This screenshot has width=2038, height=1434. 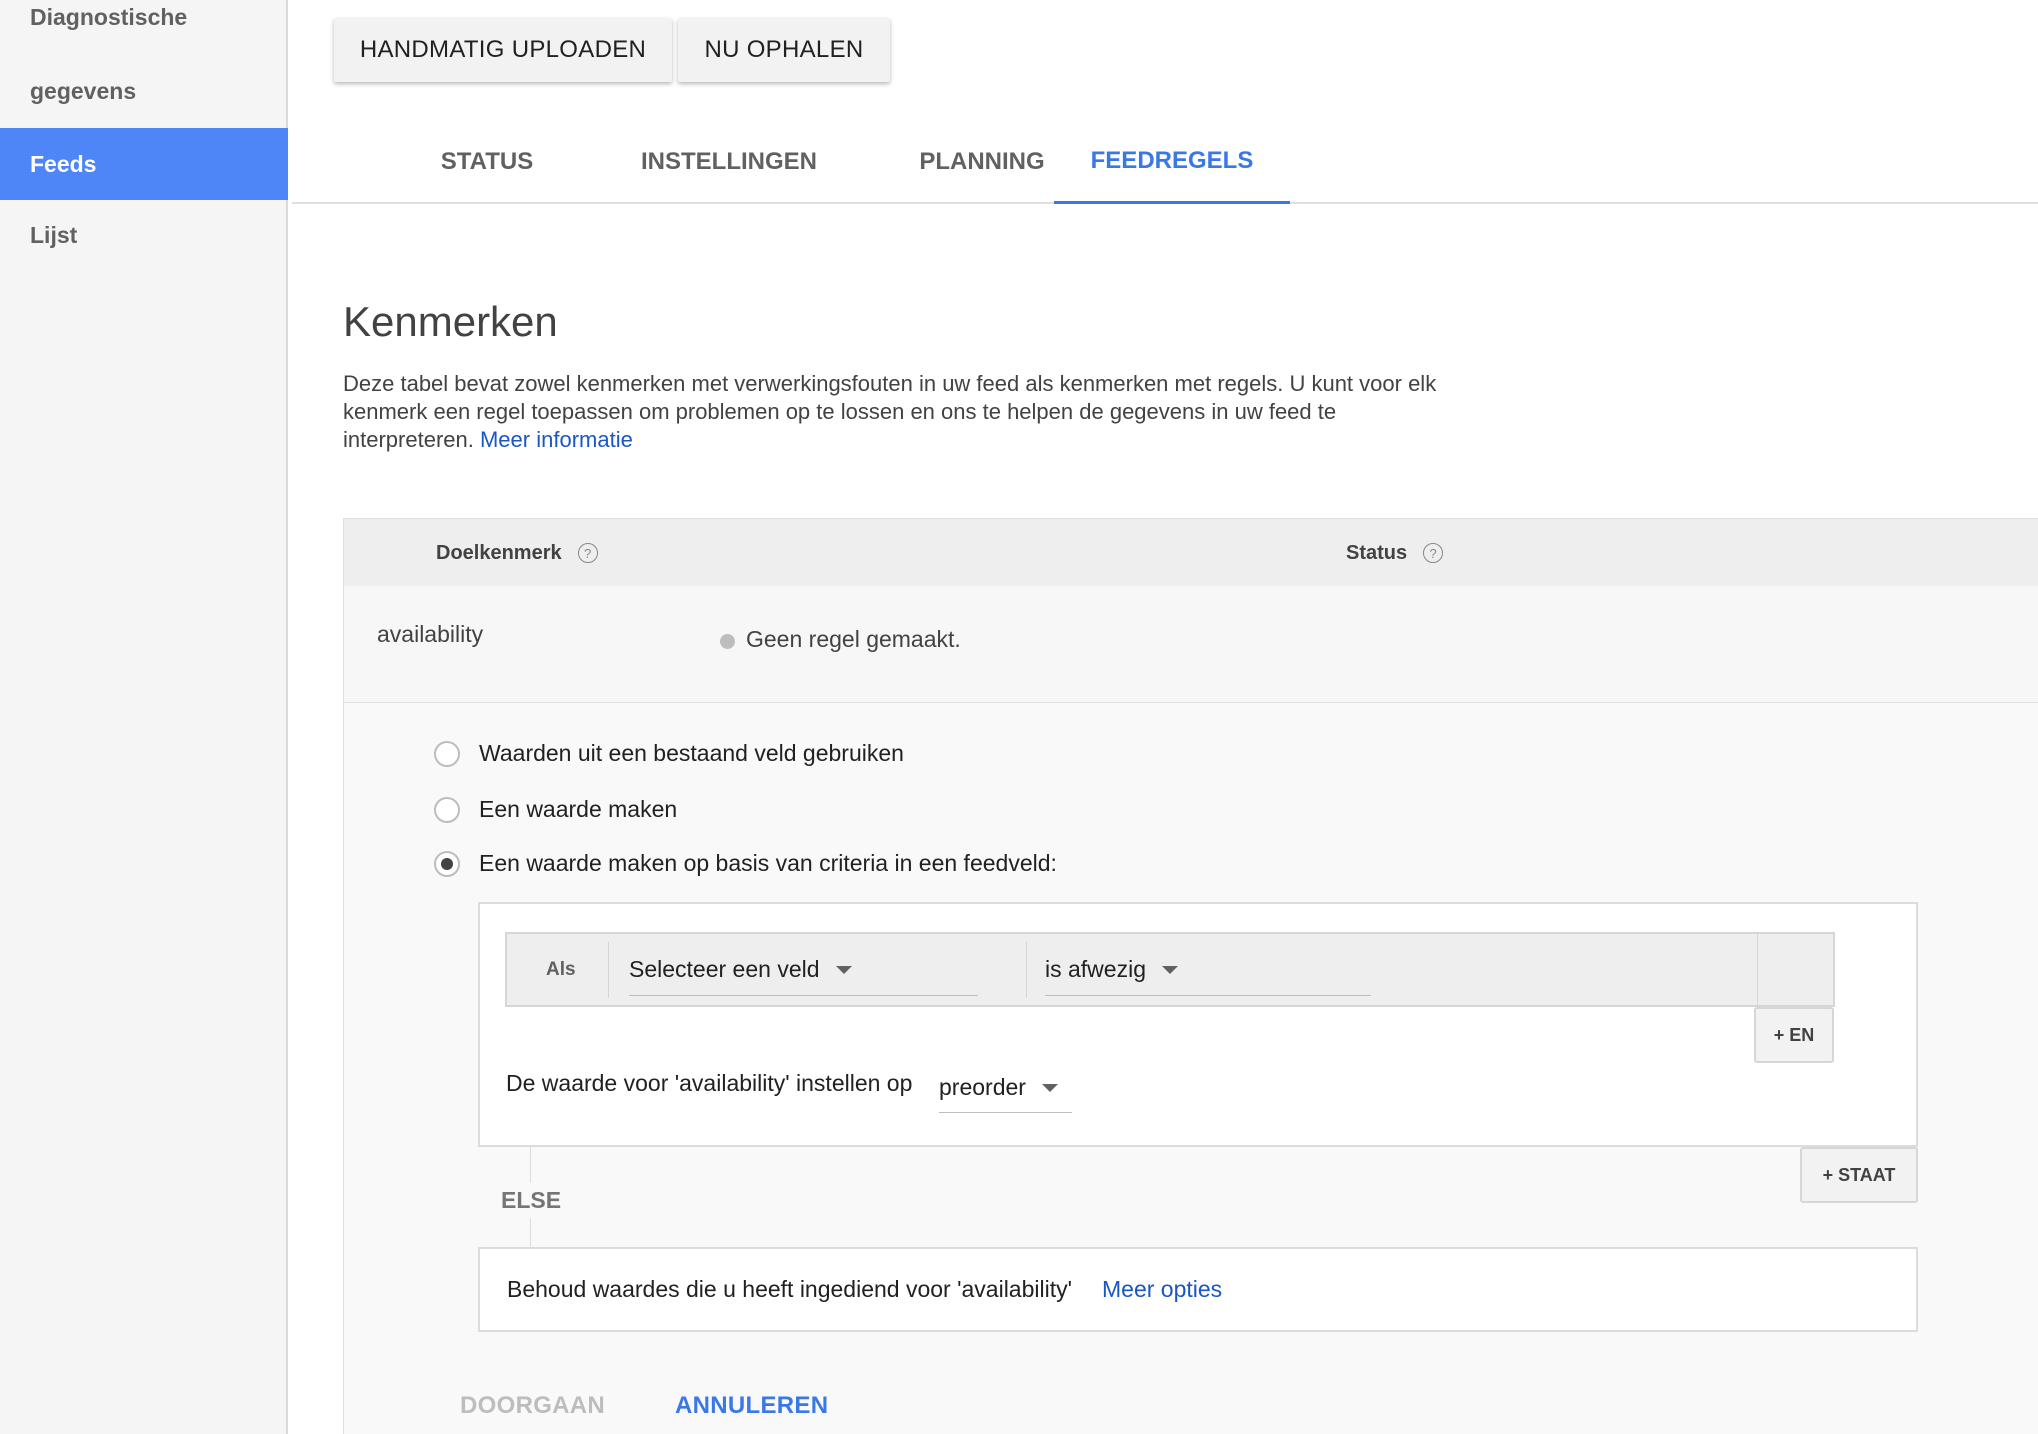 What do you see at coordinates (1208, 970) in the screenshot?
I see `operator-select: is afwezig` at bounding box center [1208, 970].